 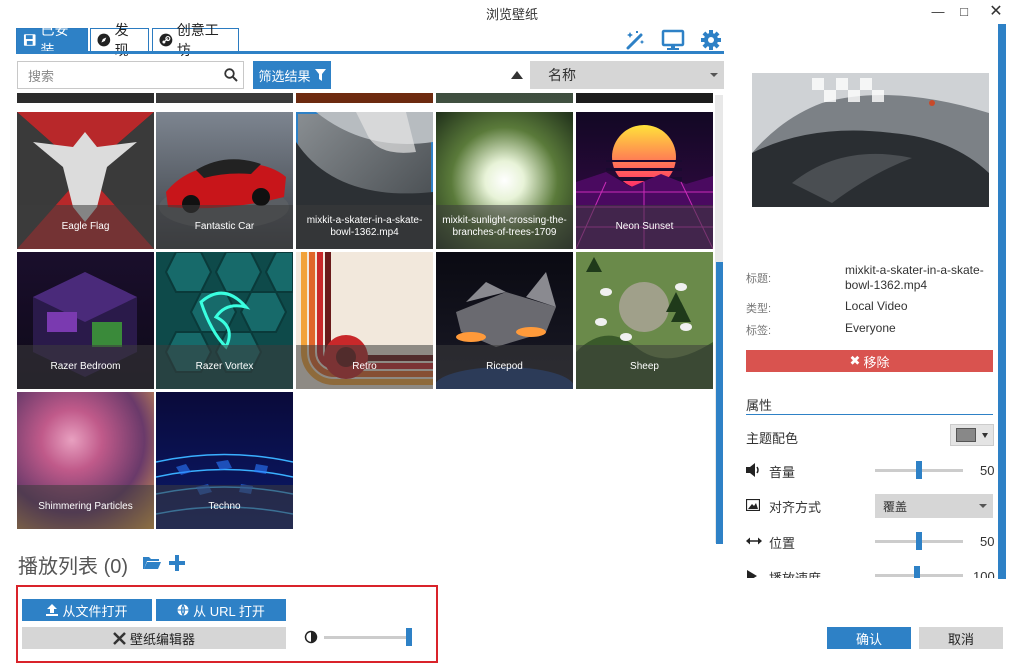 I want to click on save-icon, so click(x=29, y=40).